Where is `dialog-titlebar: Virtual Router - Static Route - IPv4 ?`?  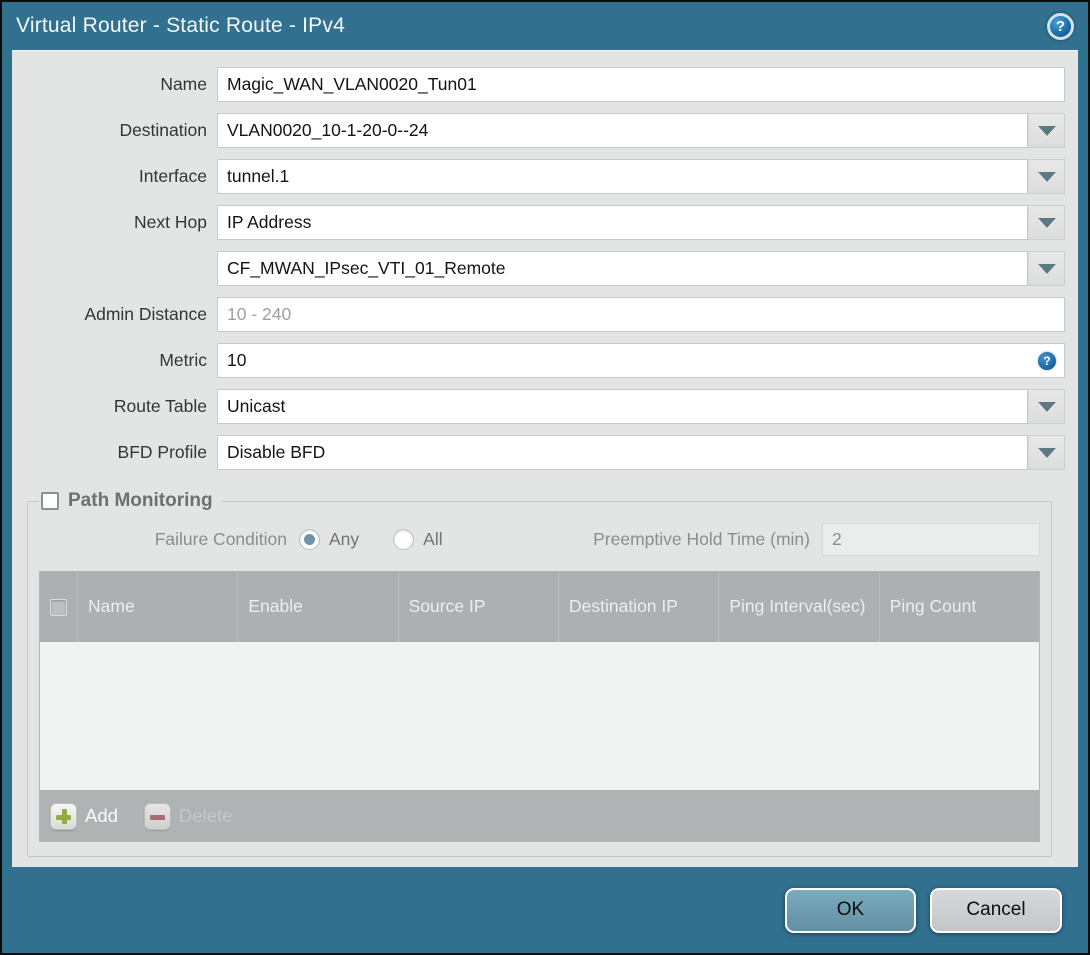 dialog-titlebar: Virtual Router - Static Route - IPv4 ? is located at coordinates (545, 26).